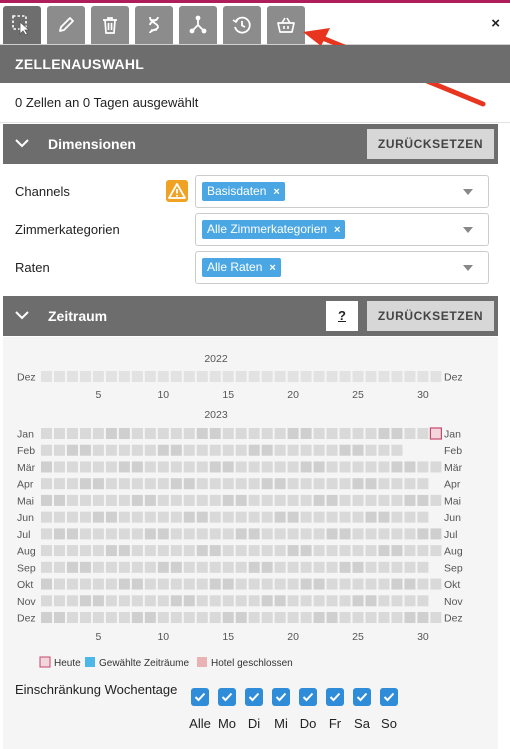 Image resolution: width=510 pixels, height=749 pixels. Describe the element at coordinates (241, 267) in the screenshot. I see `rates-chip: Alle Raten ×` at that location.